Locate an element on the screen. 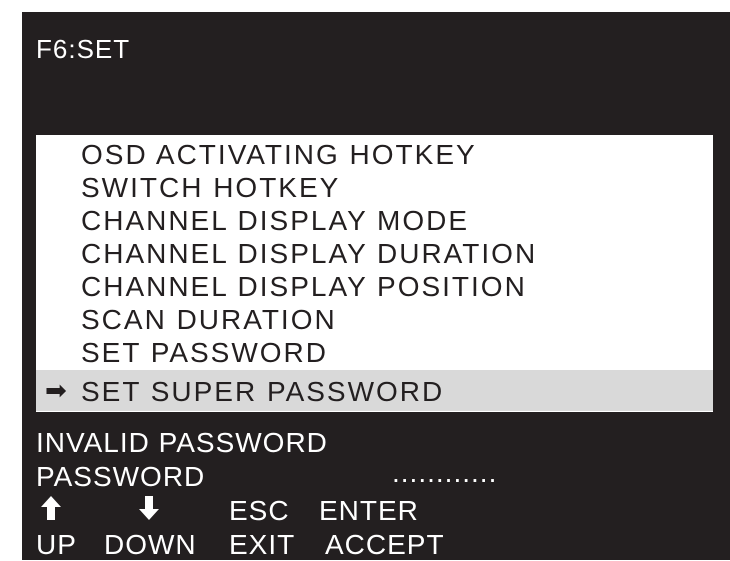 This screenshot has height=561, width=730. up-arrow-icon is located at coordinates (51, 511).